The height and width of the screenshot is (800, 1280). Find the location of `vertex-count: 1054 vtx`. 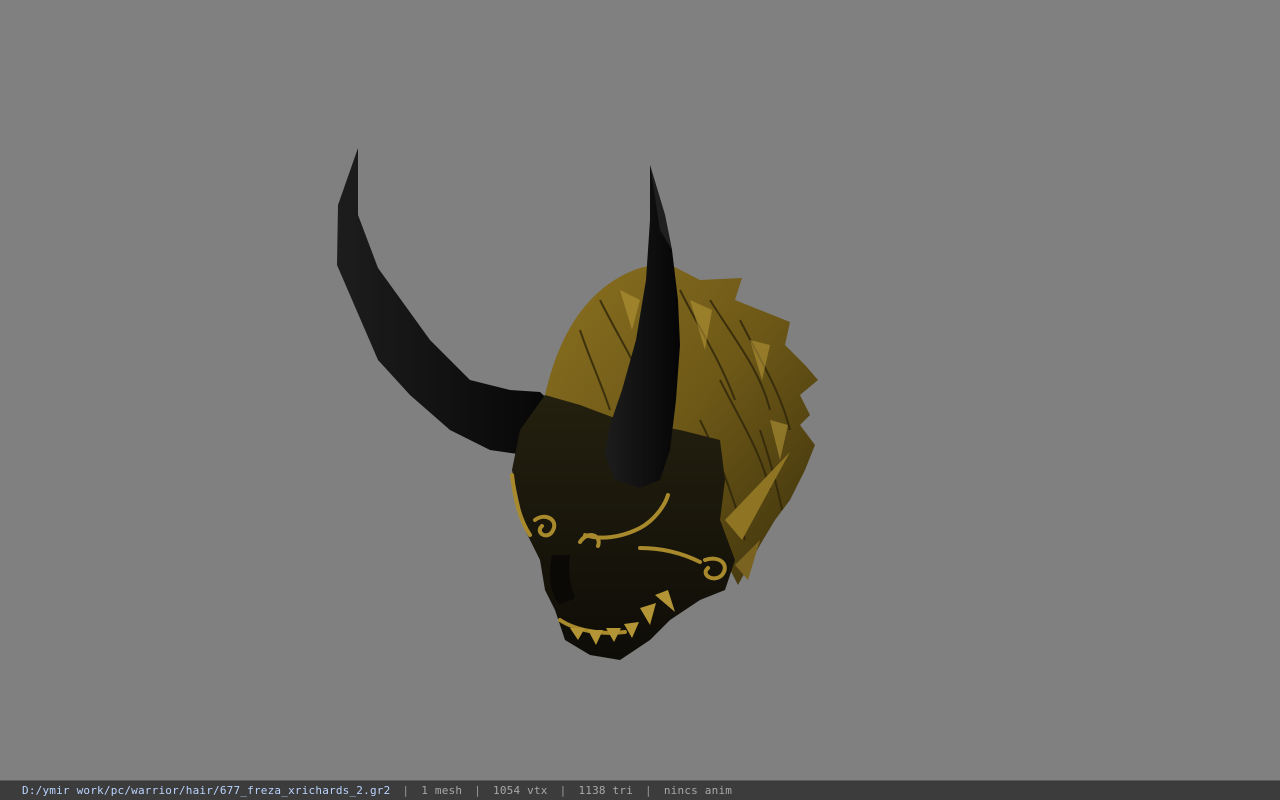

vertex-count: 1054 vtx is located at coordinates (520, 790).